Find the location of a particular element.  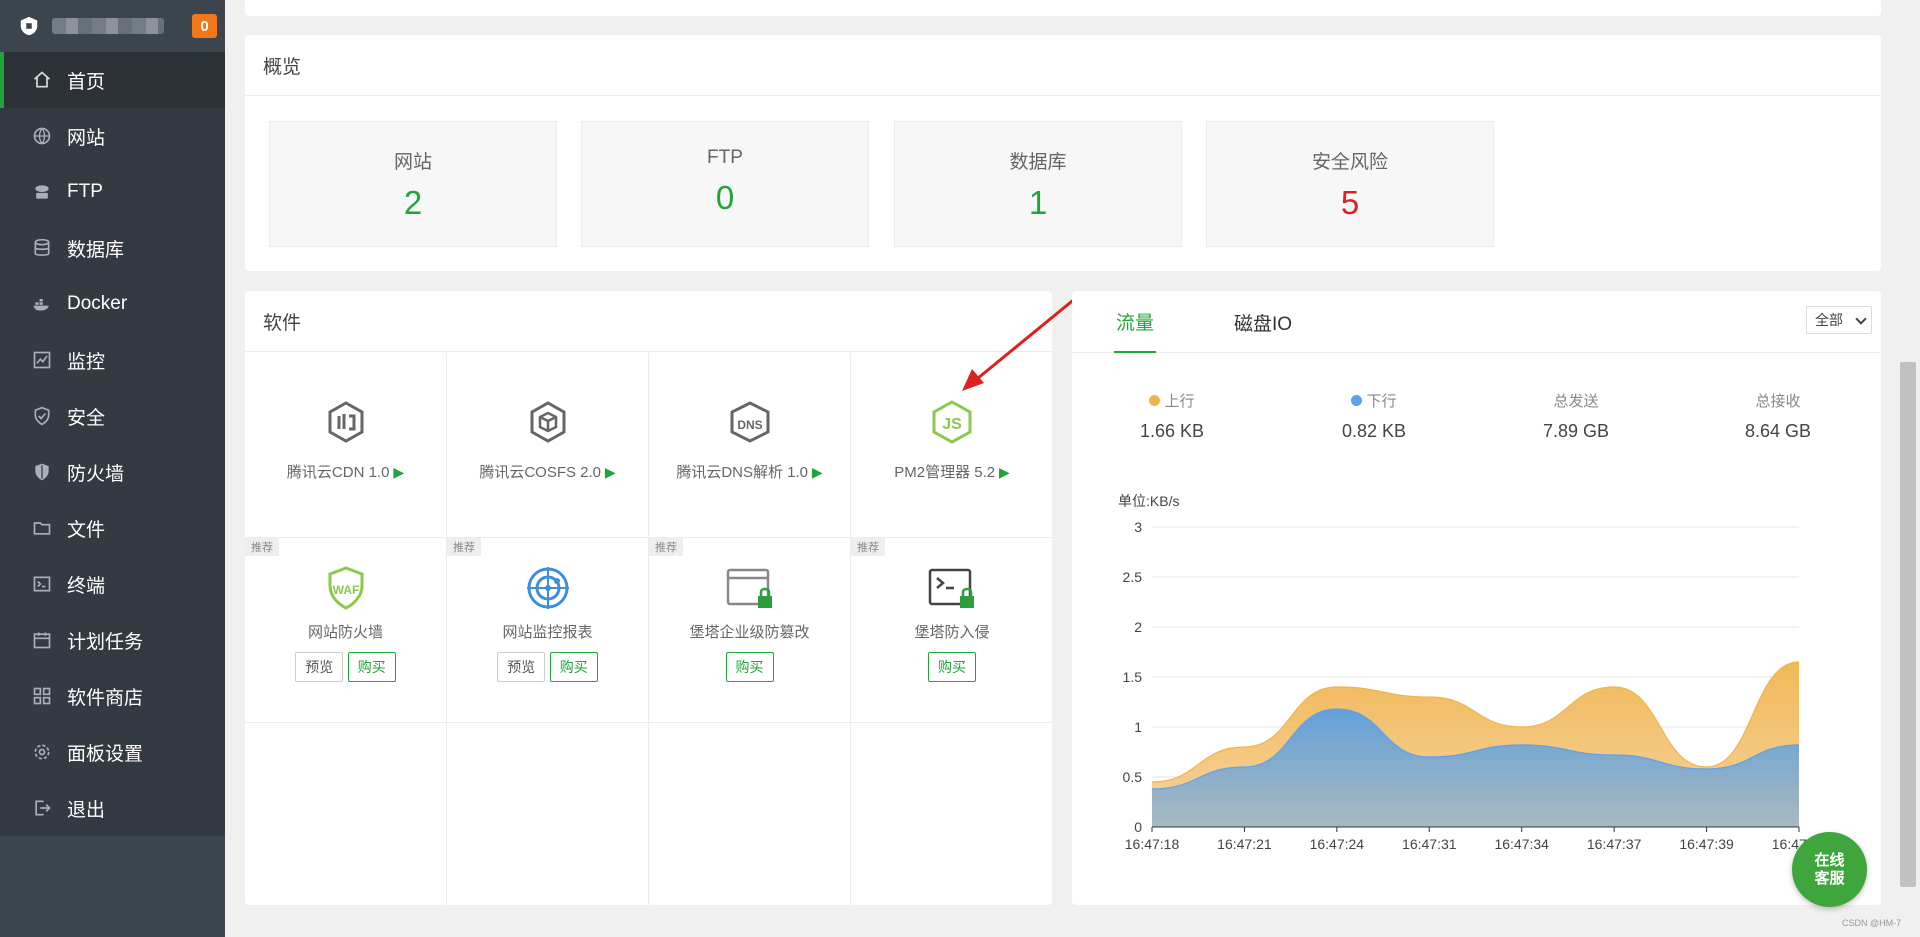

sidebar-item-label: 防火墙 is located at coordinates (96, 474).